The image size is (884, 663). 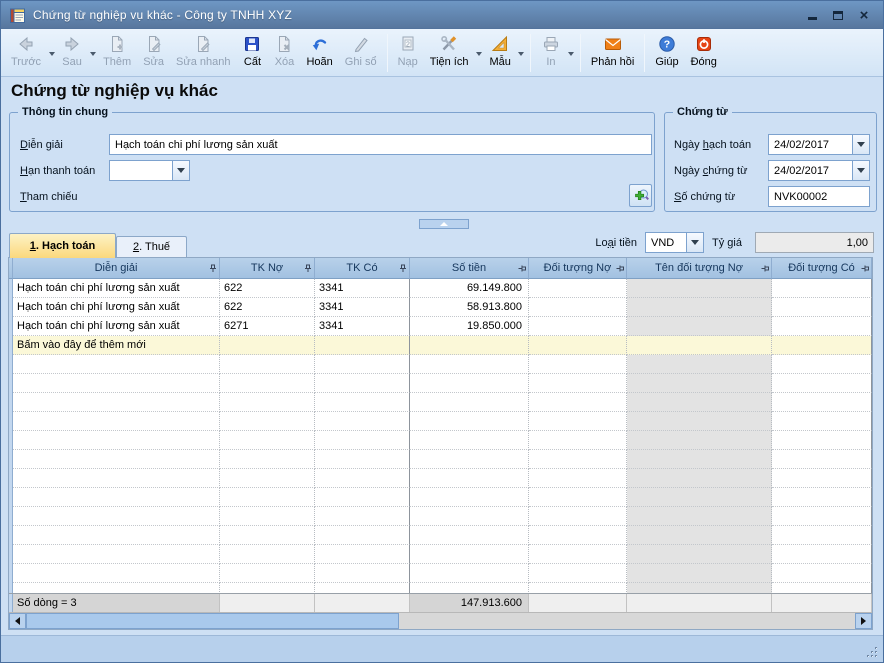 What do you see at coordinates (838, 15) in the screenshot?
I see `maximize-button` at bounding box center [838, 15].